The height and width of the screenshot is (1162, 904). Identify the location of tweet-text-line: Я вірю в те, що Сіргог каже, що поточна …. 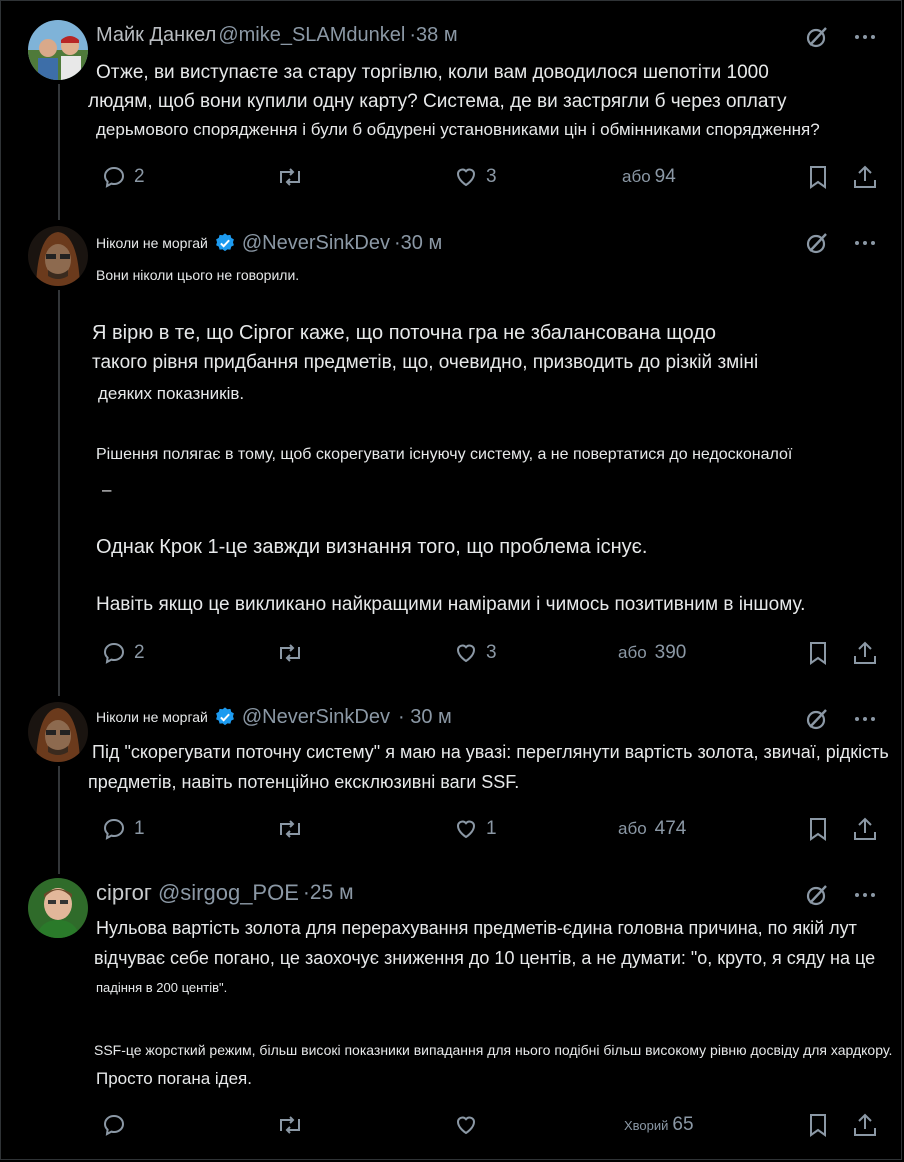
(404, 333).